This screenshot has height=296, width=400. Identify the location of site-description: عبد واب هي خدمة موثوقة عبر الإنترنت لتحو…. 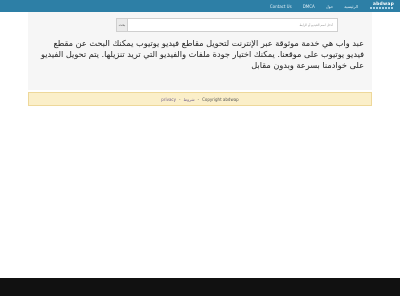
(202, 54).